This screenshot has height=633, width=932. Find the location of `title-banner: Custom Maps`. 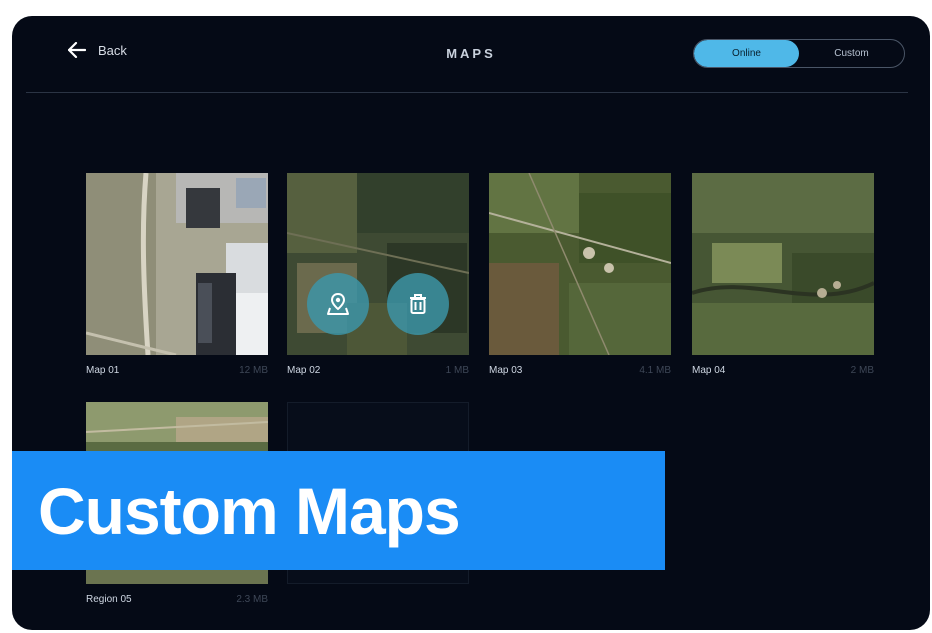

title-banner: Custom Maps is located at coordinates (338, 510).